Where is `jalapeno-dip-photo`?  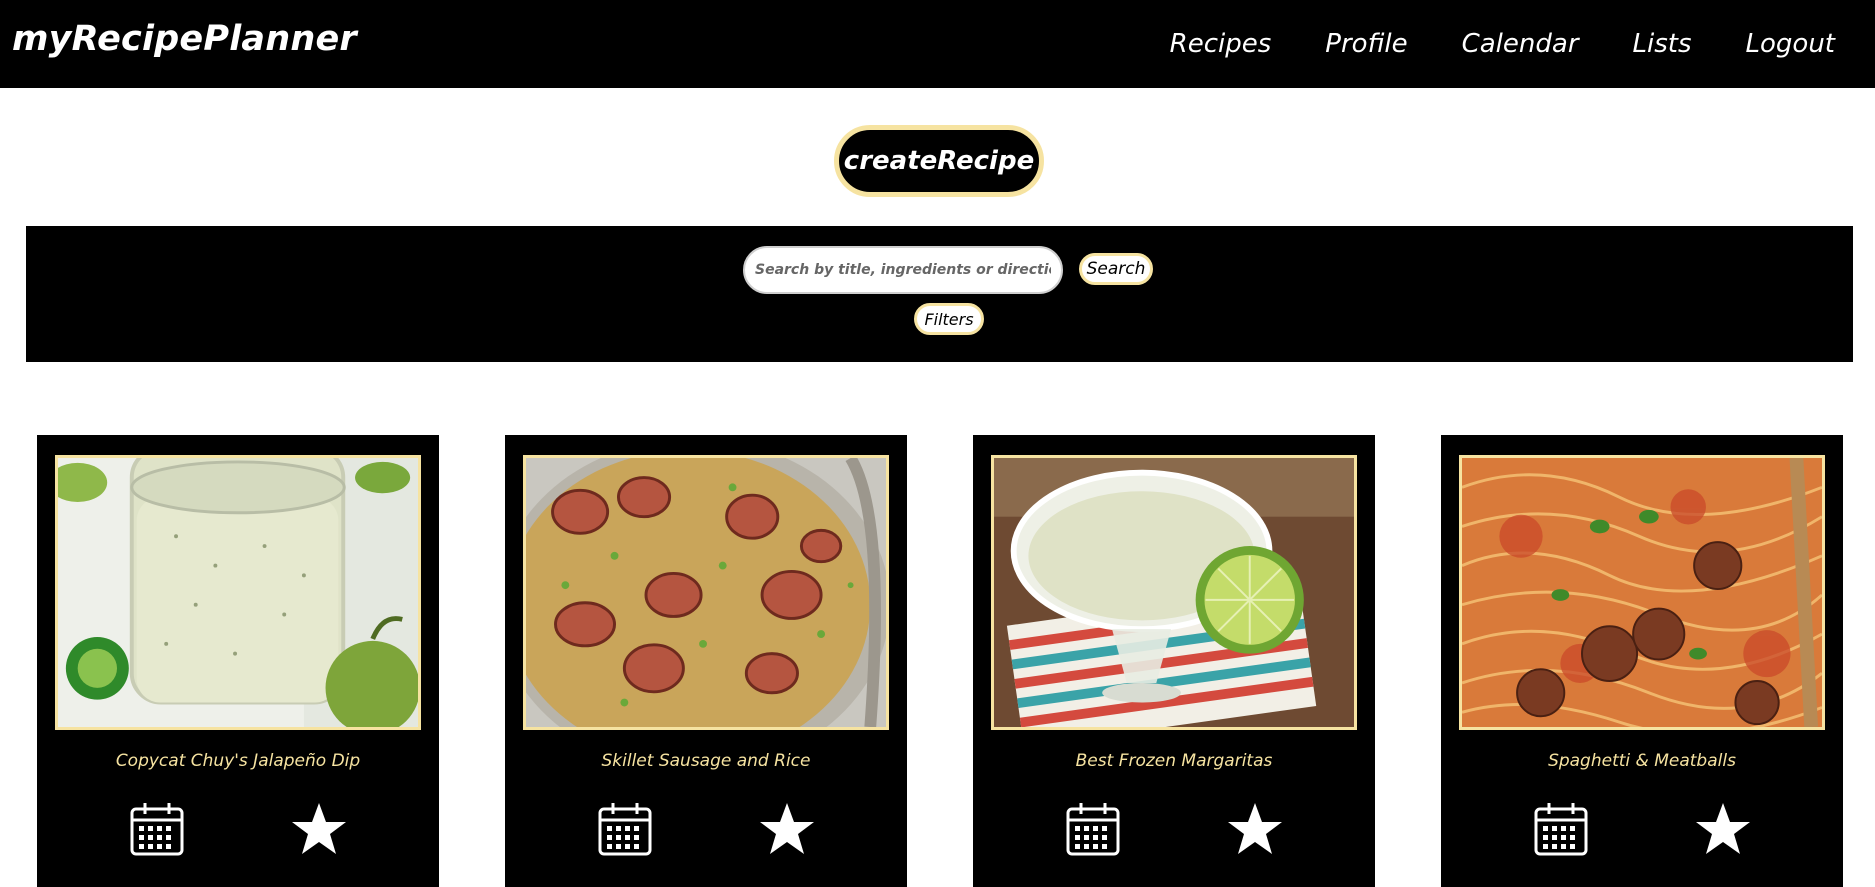
jalapeno-dip-photo is located at coordinates (238, 592).